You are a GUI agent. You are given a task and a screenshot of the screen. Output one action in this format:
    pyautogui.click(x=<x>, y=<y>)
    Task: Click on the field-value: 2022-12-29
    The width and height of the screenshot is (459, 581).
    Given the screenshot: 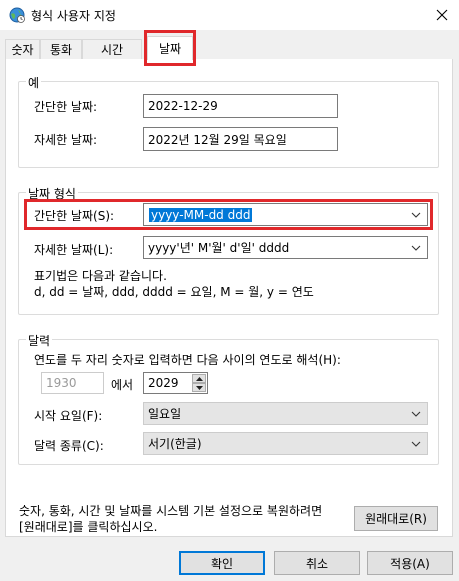 What is the action you would take?
    pyautogui.click(x=183, y=106)
    